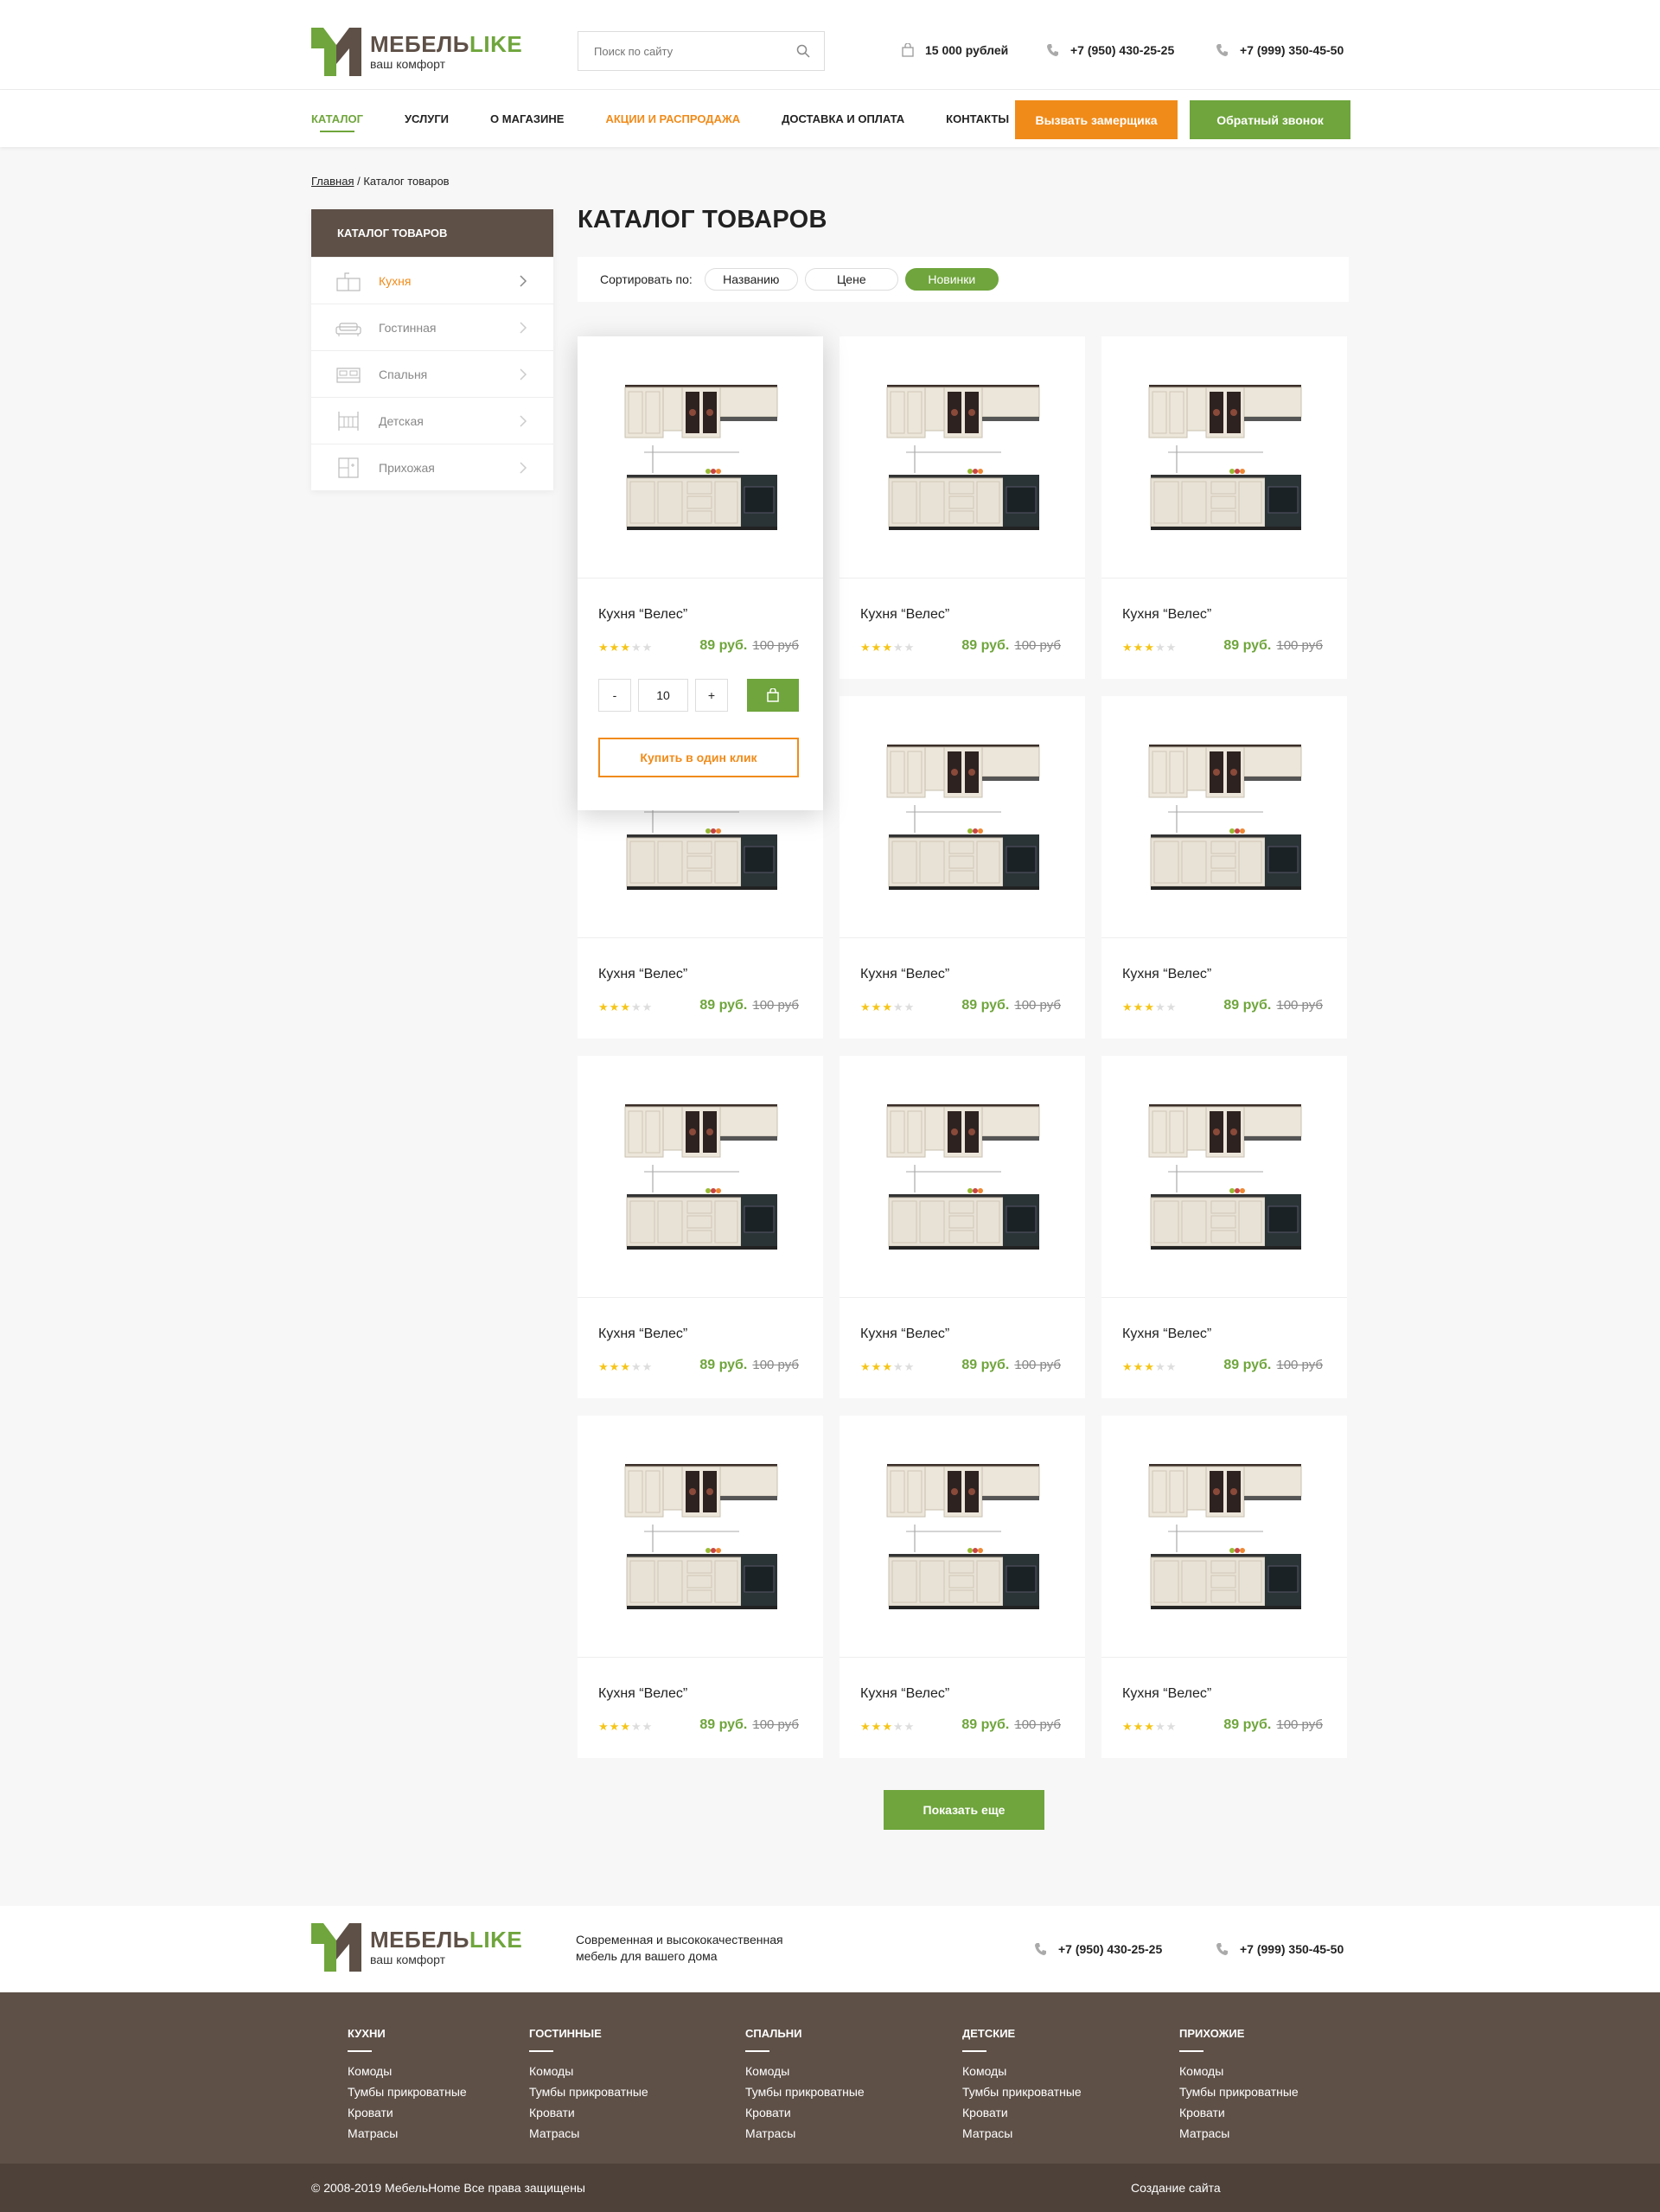 The width and height of the screenshot is (1660, 2212). I want to click on sort-by-price: Цене, so click(851, 279).